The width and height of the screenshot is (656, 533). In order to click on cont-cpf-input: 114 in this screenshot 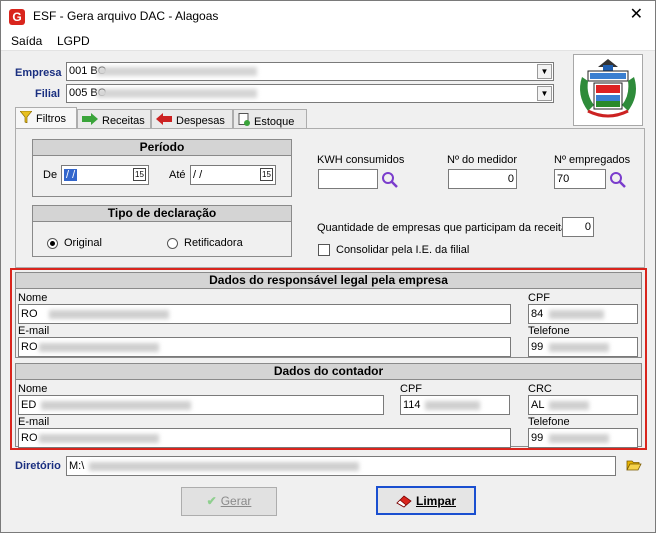, I will do `click(455, 405)`.